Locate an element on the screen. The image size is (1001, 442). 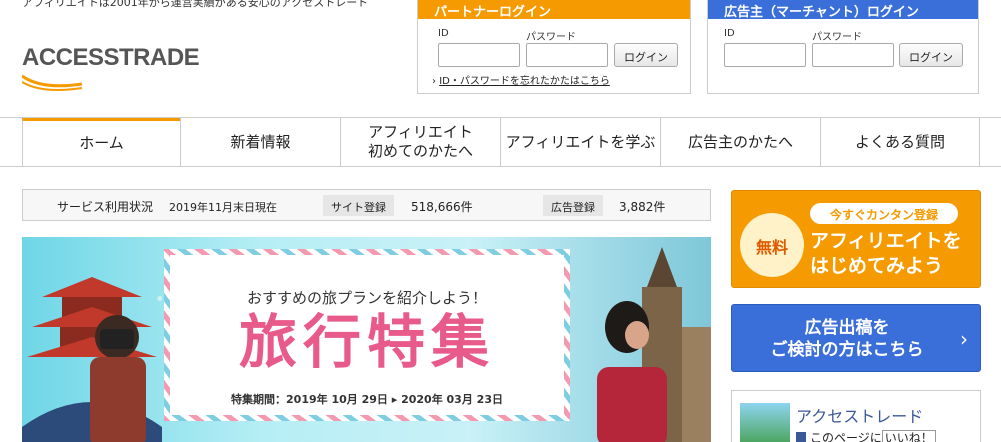
merchant-login-box: 広告主（マーチャント）ログイン ID パスワード ログイン is located at coordinates (843, 47).